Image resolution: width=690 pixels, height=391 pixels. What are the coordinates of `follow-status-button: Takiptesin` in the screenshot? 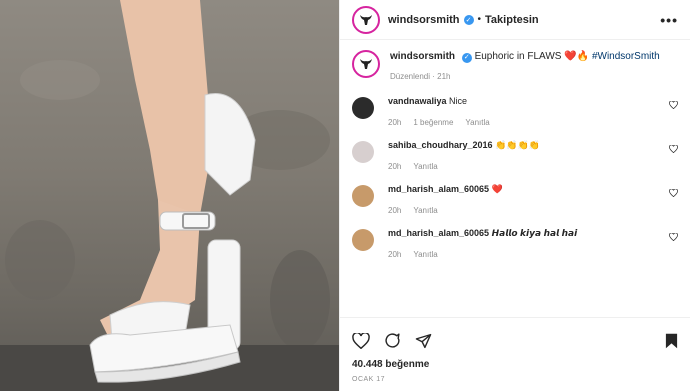 It's located at (512, 20).